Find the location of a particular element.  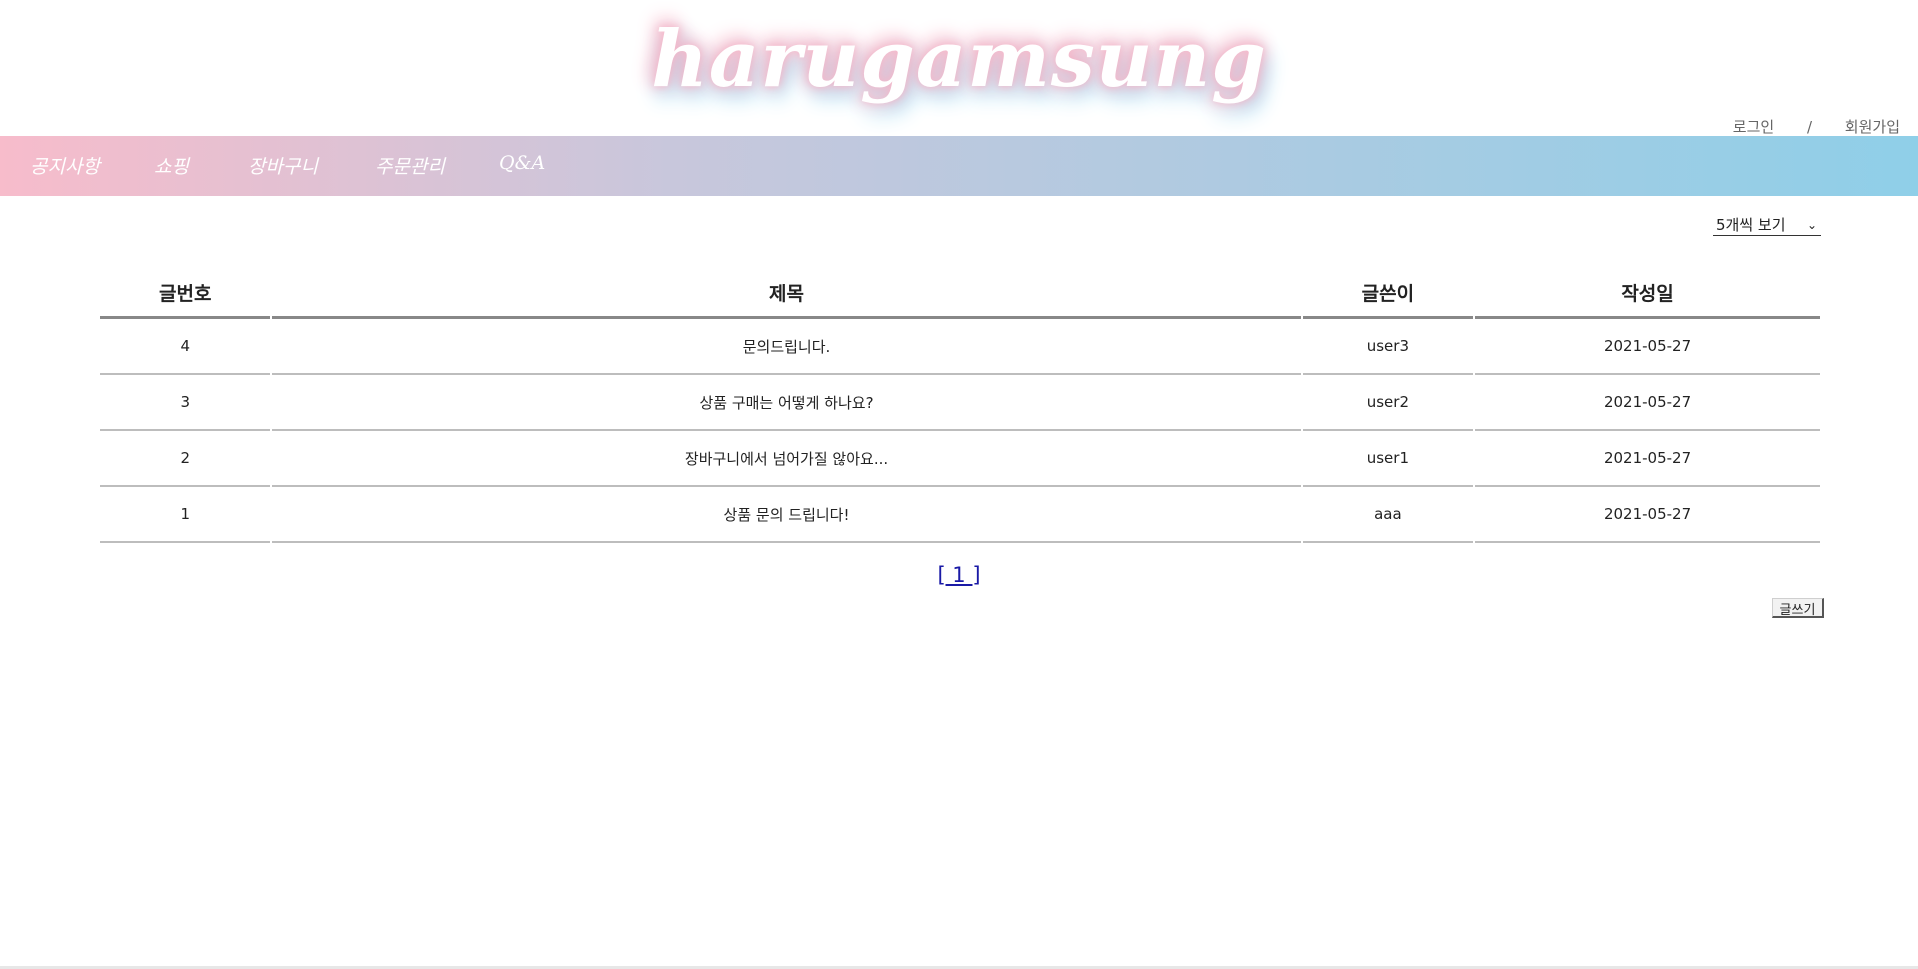

nav-item-qna: Q&A is located at coordinates (522, 163).